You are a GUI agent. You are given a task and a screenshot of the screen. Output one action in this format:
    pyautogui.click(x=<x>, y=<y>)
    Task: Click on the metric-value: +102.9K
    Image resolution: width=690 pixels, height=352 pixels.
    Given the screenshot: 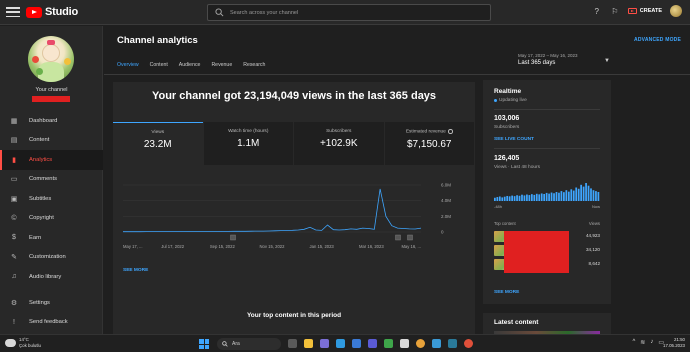 What is the action you would take?
    pyautogui.click(x=338, y=143)
    